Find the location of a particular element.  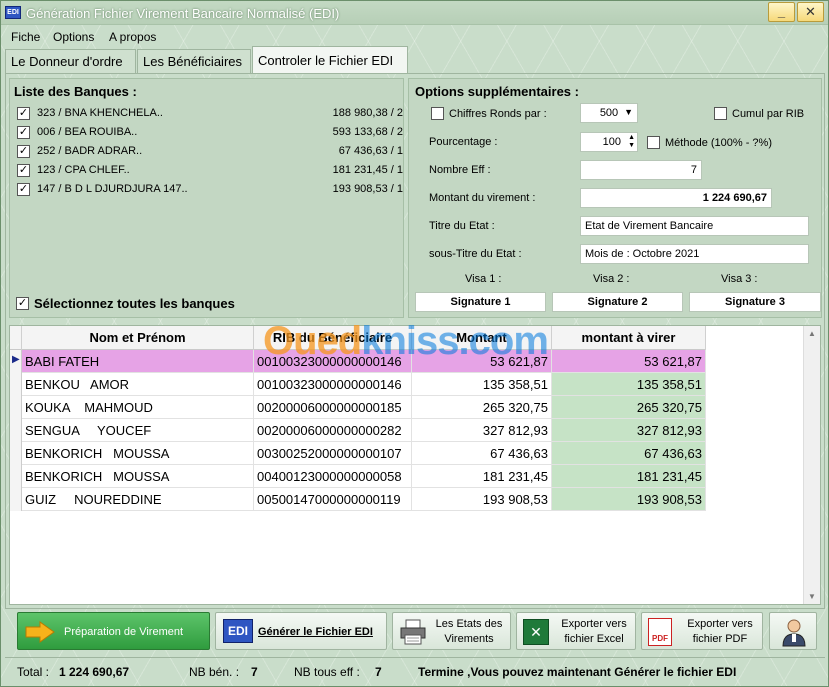

chiffres-ronds-select: 500 ▼ is located at coordinates (609, 113).